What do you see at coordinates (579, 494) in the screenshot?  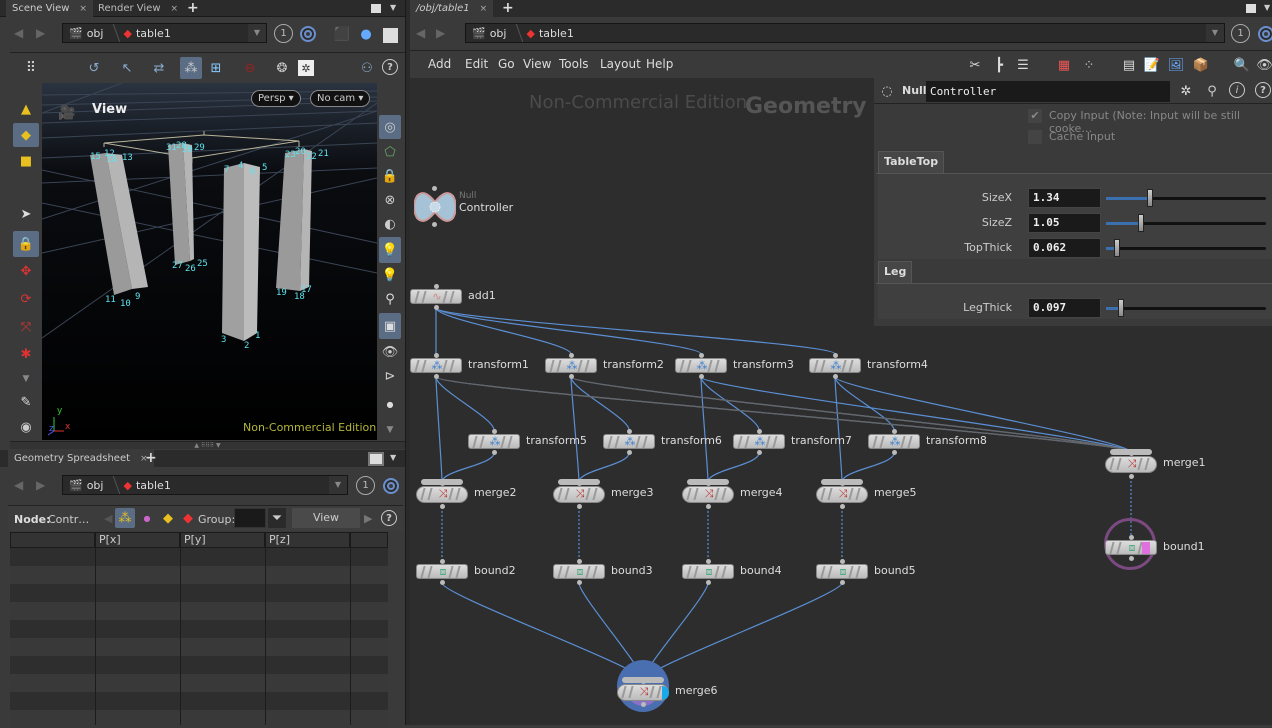 I see `node-merge3: ⤨` at bounding box center [579, 494].